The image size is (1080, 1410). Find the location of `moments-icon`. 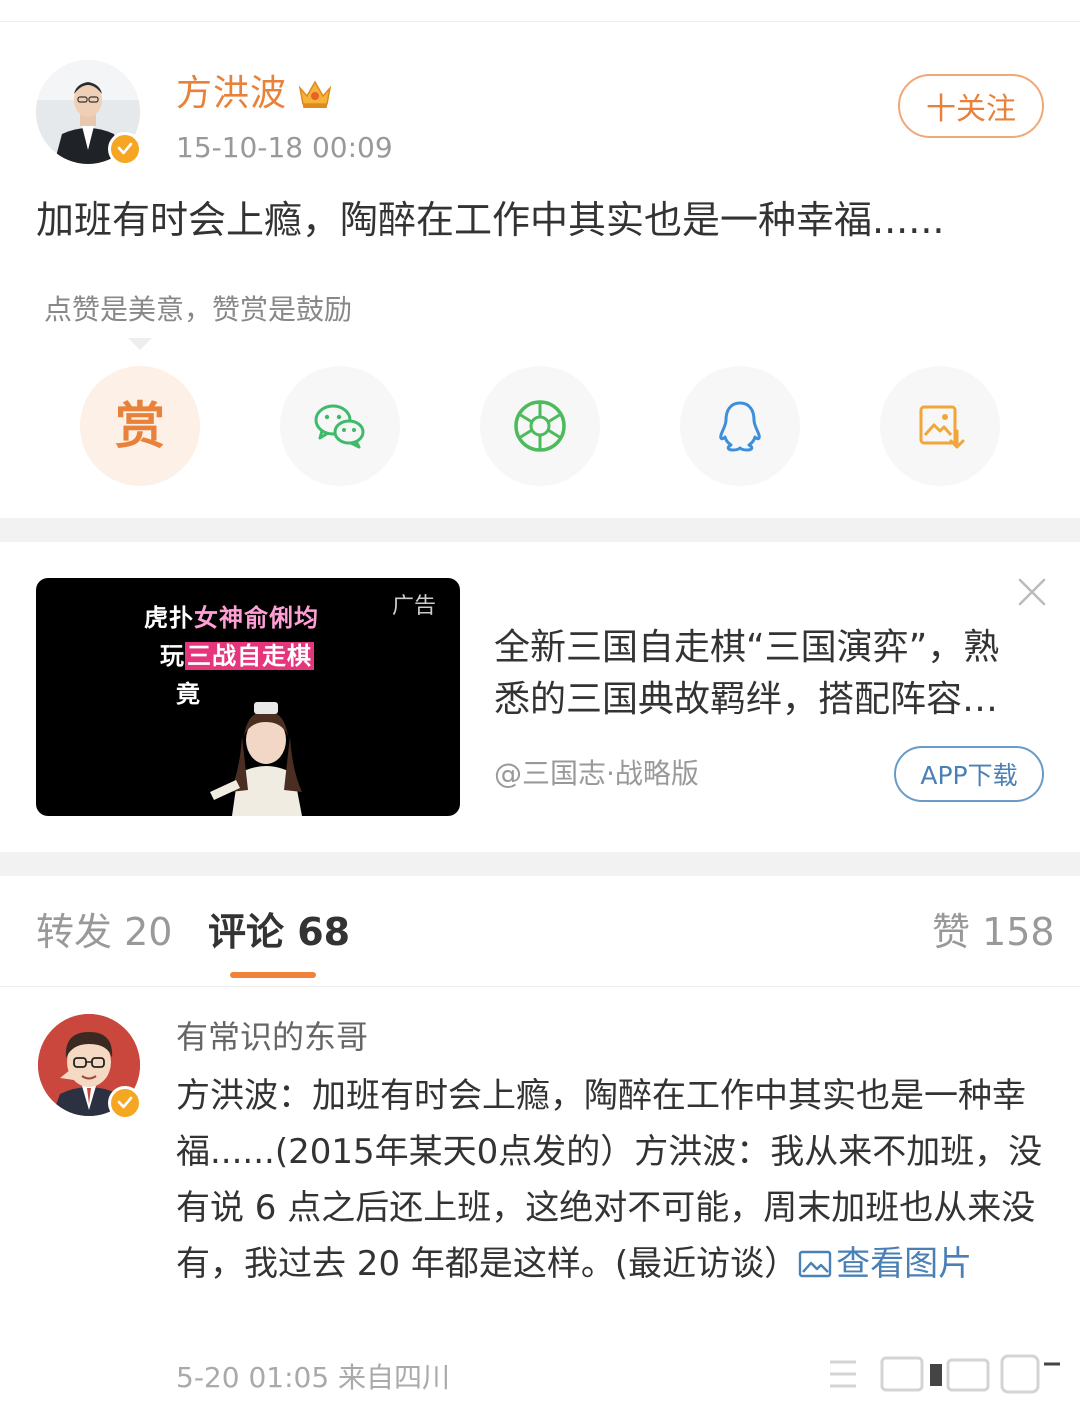

moments-icon is located at coordinates (540, 426).